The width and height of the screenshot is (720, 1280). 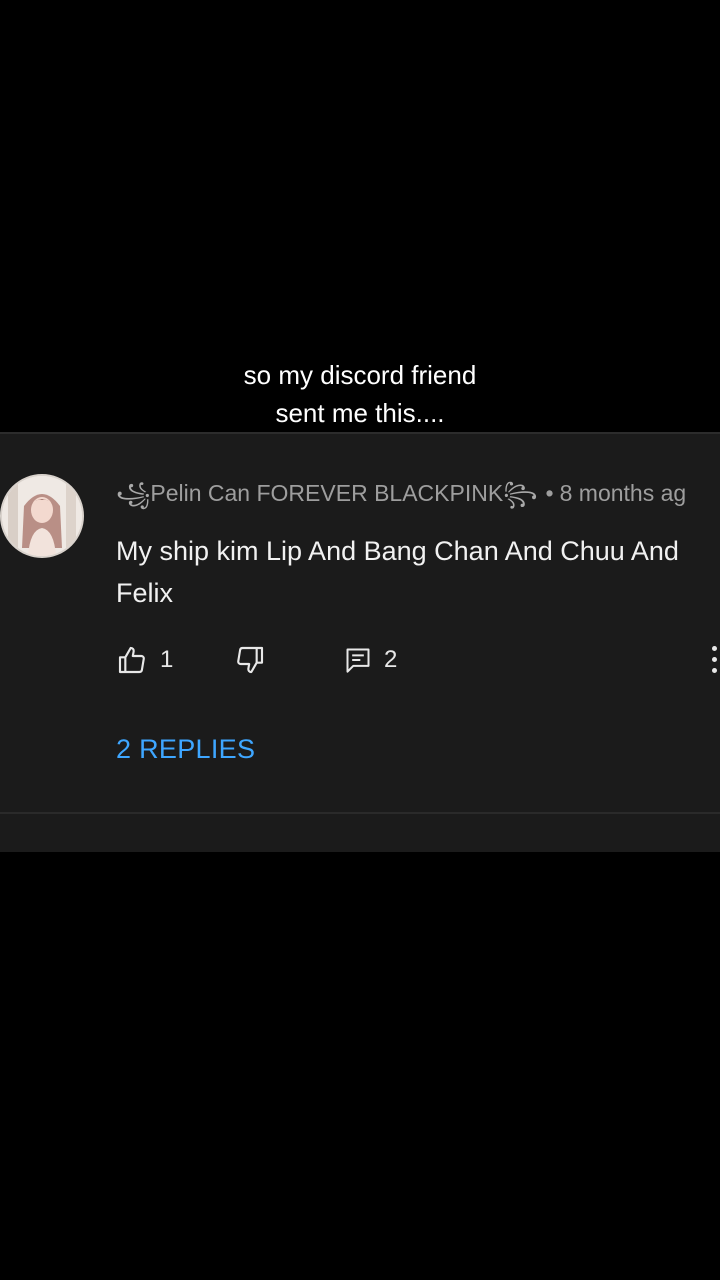 I want to click on avatar-image, so click(x=42, y=516).